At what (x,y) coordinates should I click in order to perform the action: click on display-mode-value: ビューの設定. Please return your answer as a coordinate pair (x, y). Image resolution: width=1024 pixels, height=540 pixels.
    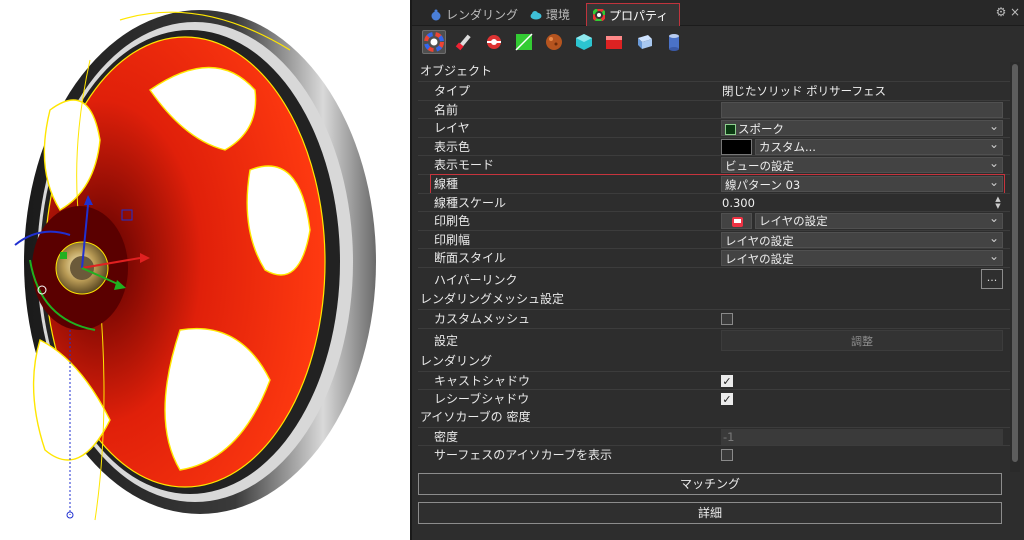
    Looking at the image, I should click on (759, 166).